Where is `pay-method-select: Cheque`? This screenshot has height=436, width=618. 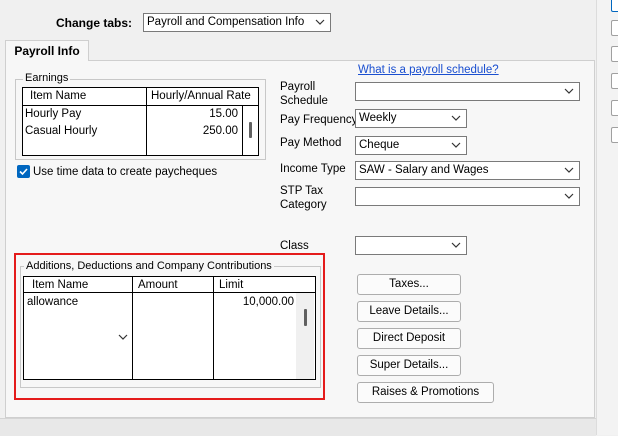
pay-method-select: Cheque is located at coordinates (411, 145).